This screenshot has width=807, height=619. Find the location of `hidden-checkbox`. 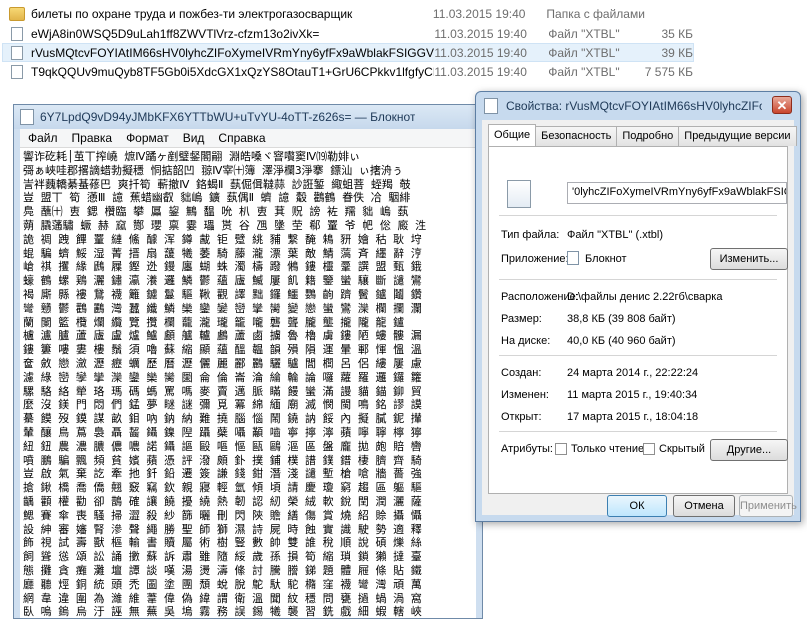

hidden-checkbox is located at coordinates (649, 449).